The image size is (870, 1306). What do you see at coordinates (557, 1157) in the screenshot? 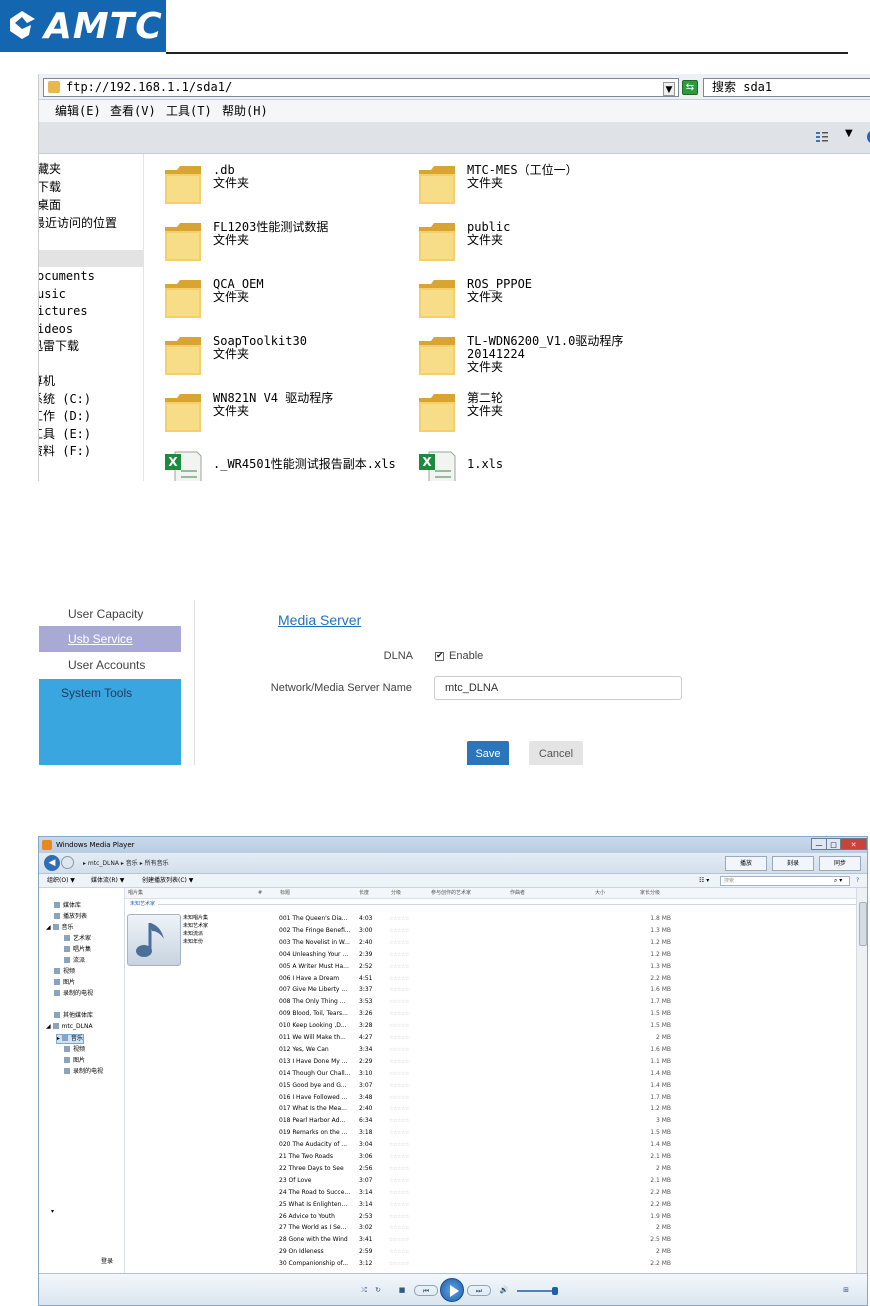
I see `track-row: 21 The Two Roads 3:06 ☆☆☆☆☆ 2.1 MB` at bounding box center [557, 1157].